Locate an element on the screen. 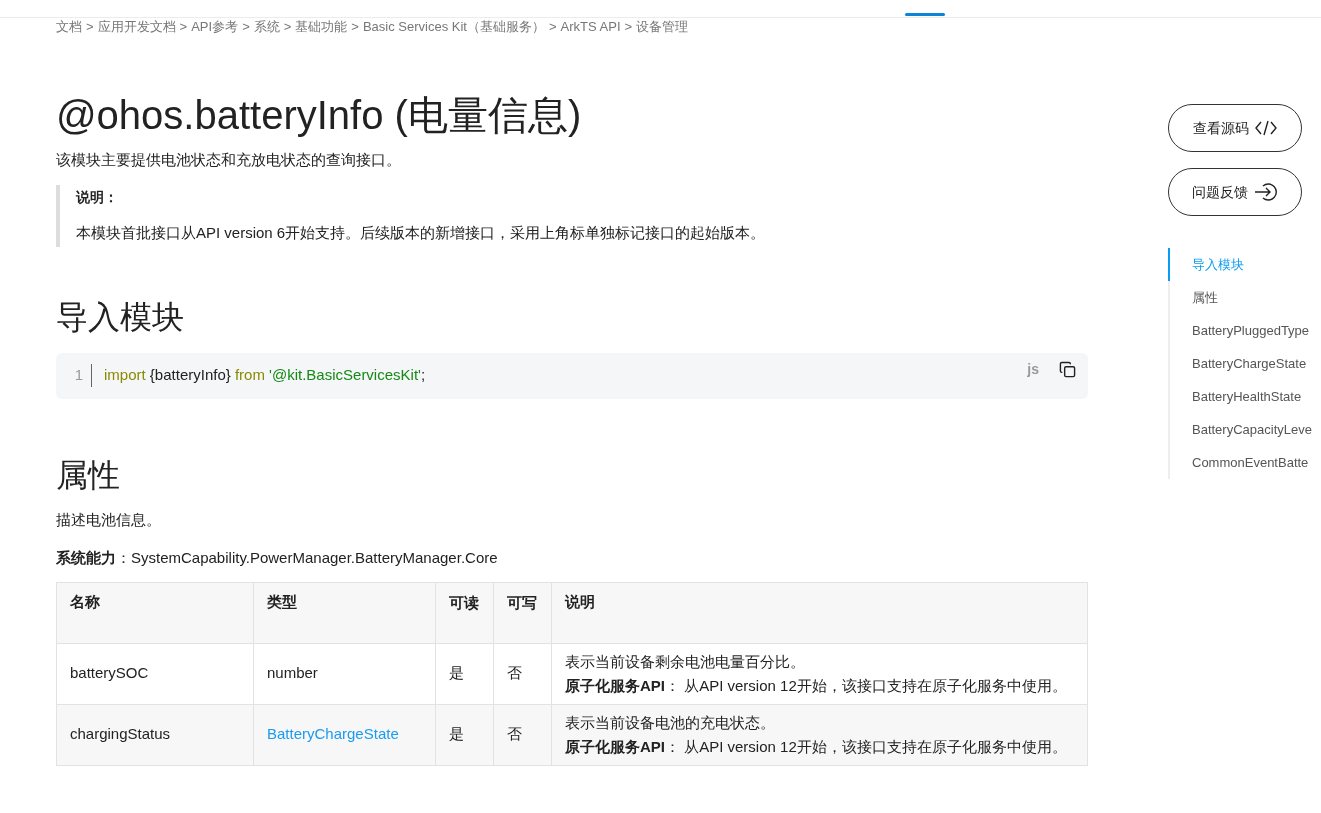 Image resolution: width=1321 pixels, height=813 pixels. toc-link: BatteryHealthState is located at coordinates (1244, 396).